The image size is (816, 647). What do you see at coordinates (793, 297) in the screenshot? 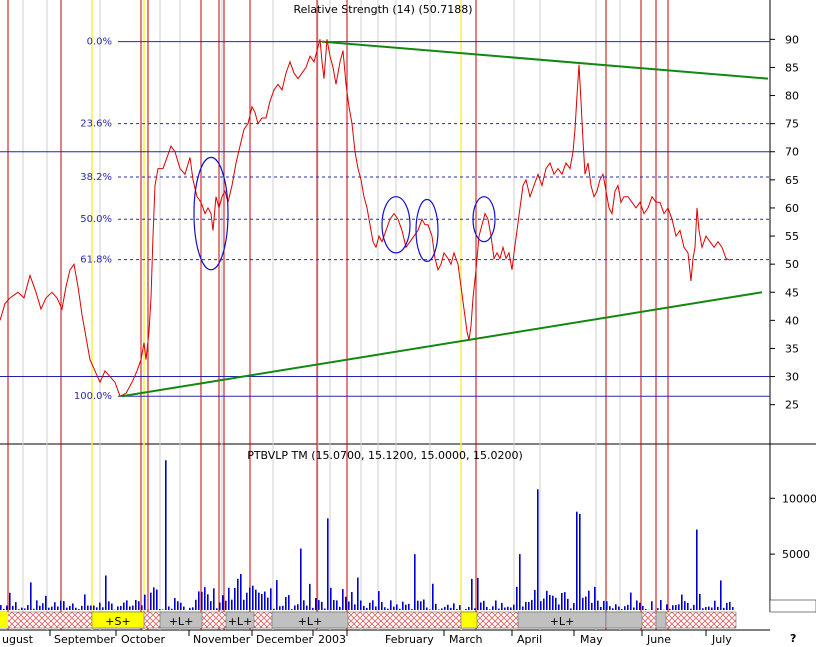
I see `y-axis: 25 30 35 40 45 50 55 60 65 70 75 80 85 90 5000 10000` at bounding box center [793, 297].